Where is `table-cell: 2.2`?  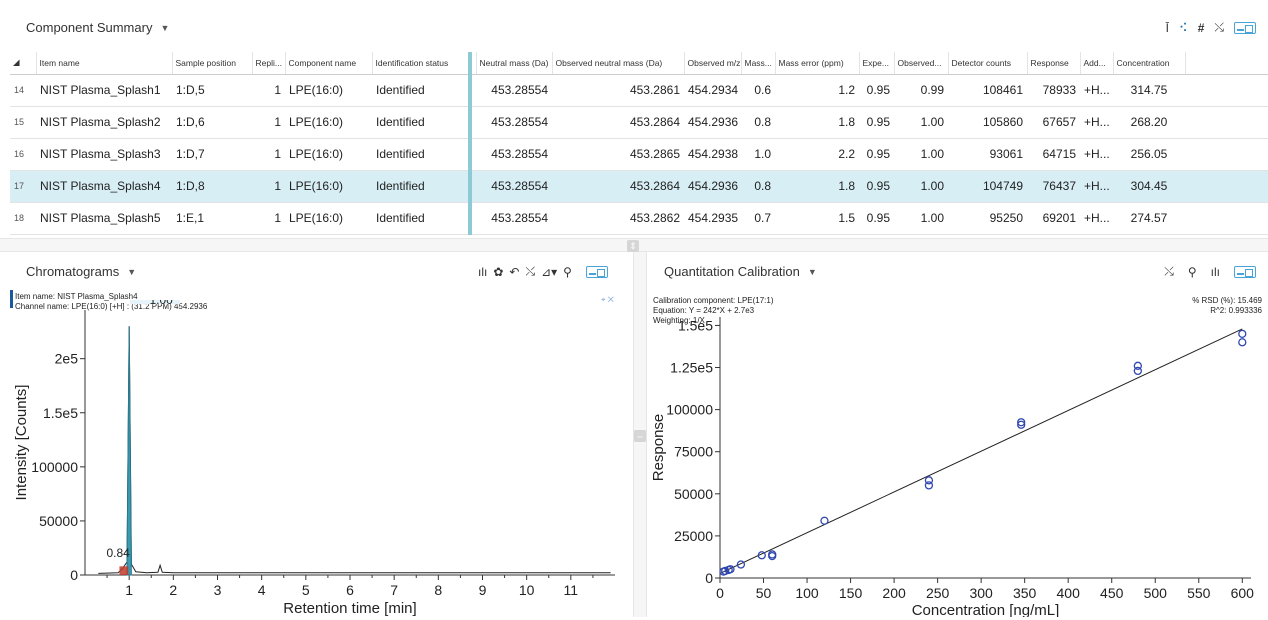 table-cell: 2.2 is located at coordinates (817, 154).